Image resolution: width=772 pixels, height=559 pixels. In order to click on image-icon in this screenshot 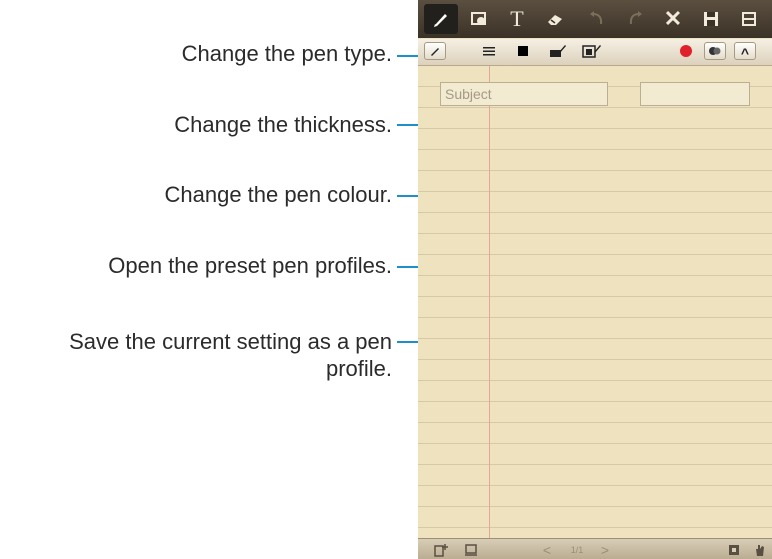, I will do `click(478, 18)`.